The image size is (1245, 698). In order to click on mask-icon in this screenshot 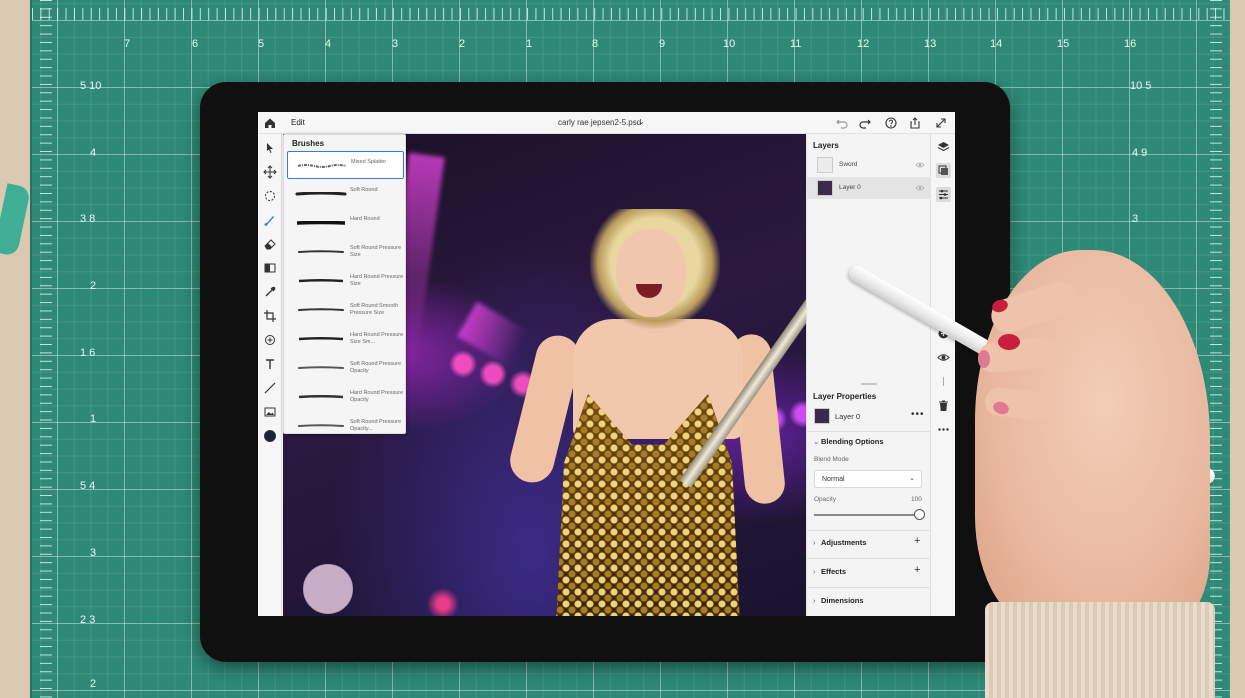, I will do `click(943, 381)`.